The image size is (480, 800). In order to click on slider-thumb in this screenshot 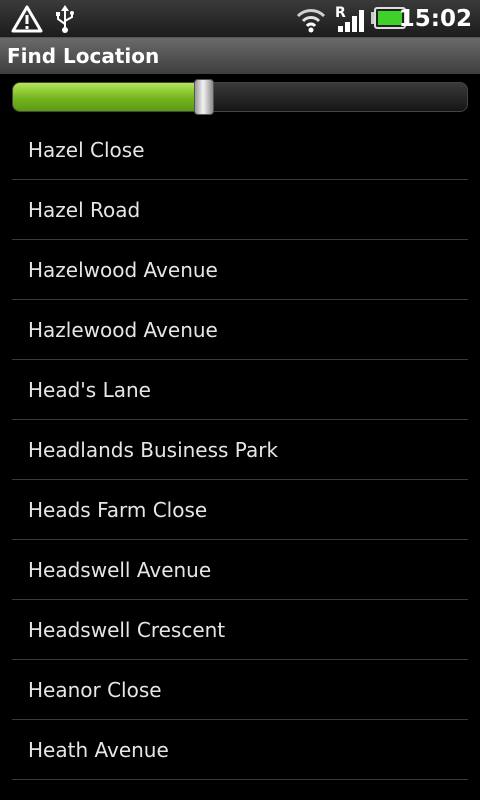, I will do `click(203, 97)`.